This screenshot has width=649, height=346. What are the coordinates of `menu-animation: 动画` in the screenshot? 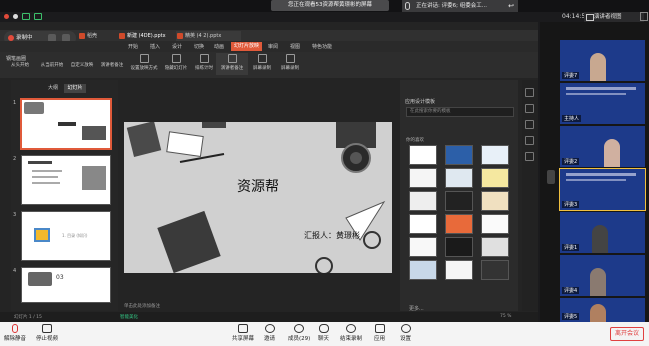 It's located at (219, 46).